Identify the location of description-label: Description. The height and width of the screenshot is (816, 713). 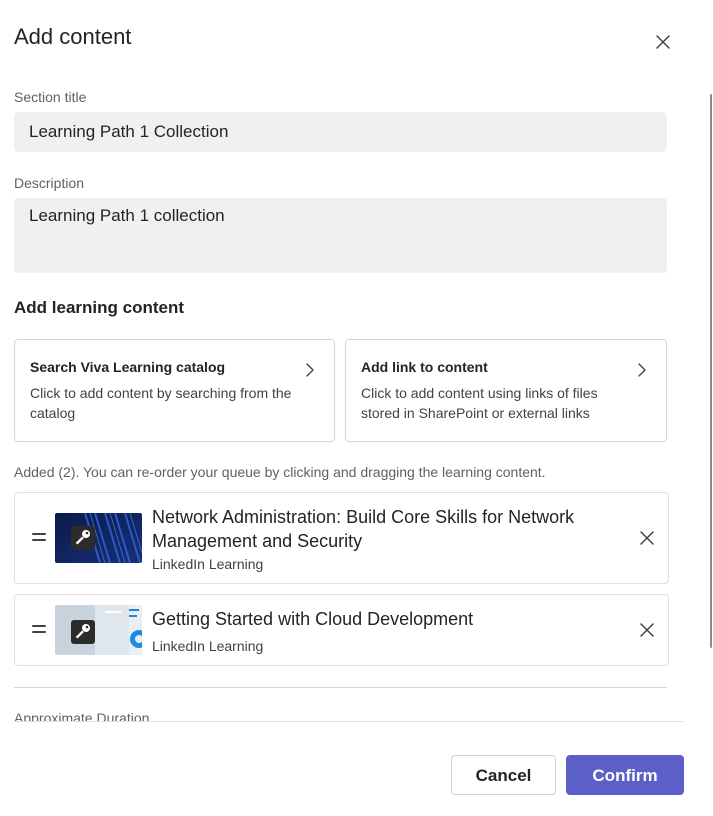
(49, 183).